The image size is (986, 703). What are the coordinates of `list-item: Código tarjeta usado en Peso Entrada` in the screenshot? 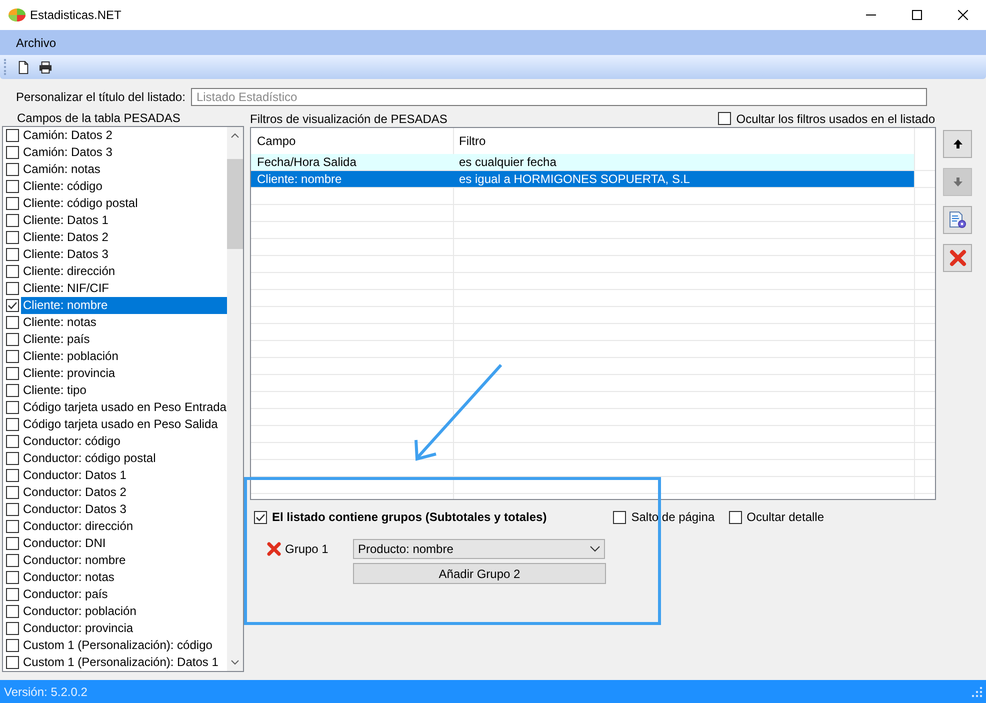 It's located at (124, 407).